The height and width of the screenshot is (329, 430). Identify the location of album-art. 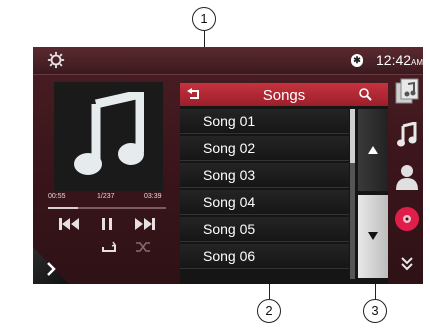
(108, 136).